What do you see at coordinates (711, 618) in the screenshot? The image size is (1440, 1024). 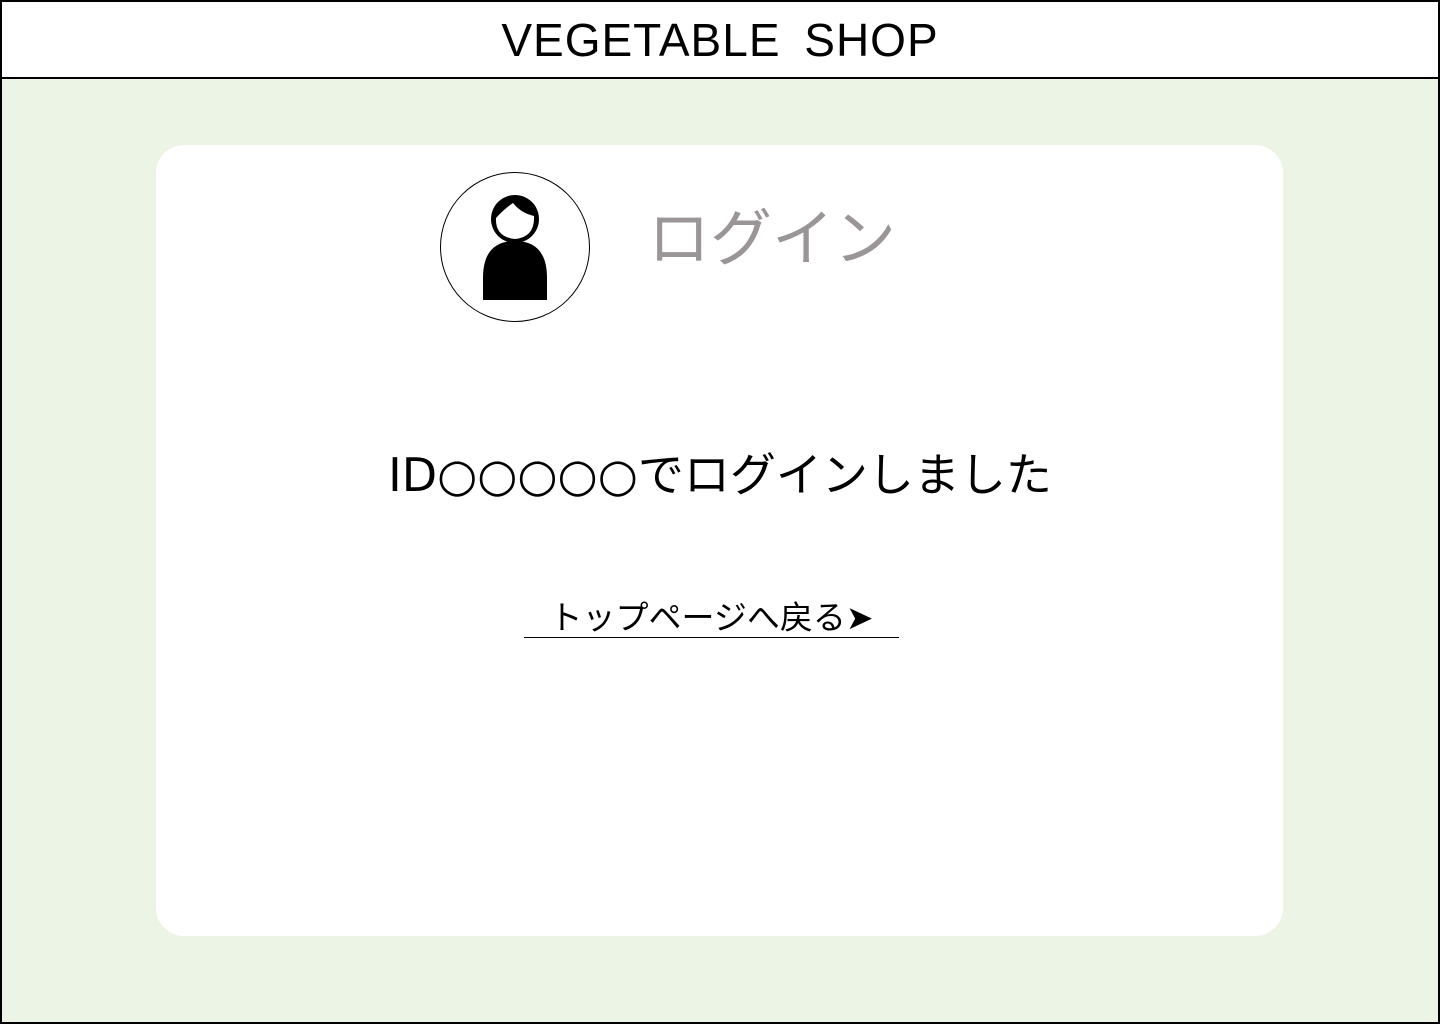 I see `back-to-top-link: トップページへ戻る➤` at bounding box center [711, 618].